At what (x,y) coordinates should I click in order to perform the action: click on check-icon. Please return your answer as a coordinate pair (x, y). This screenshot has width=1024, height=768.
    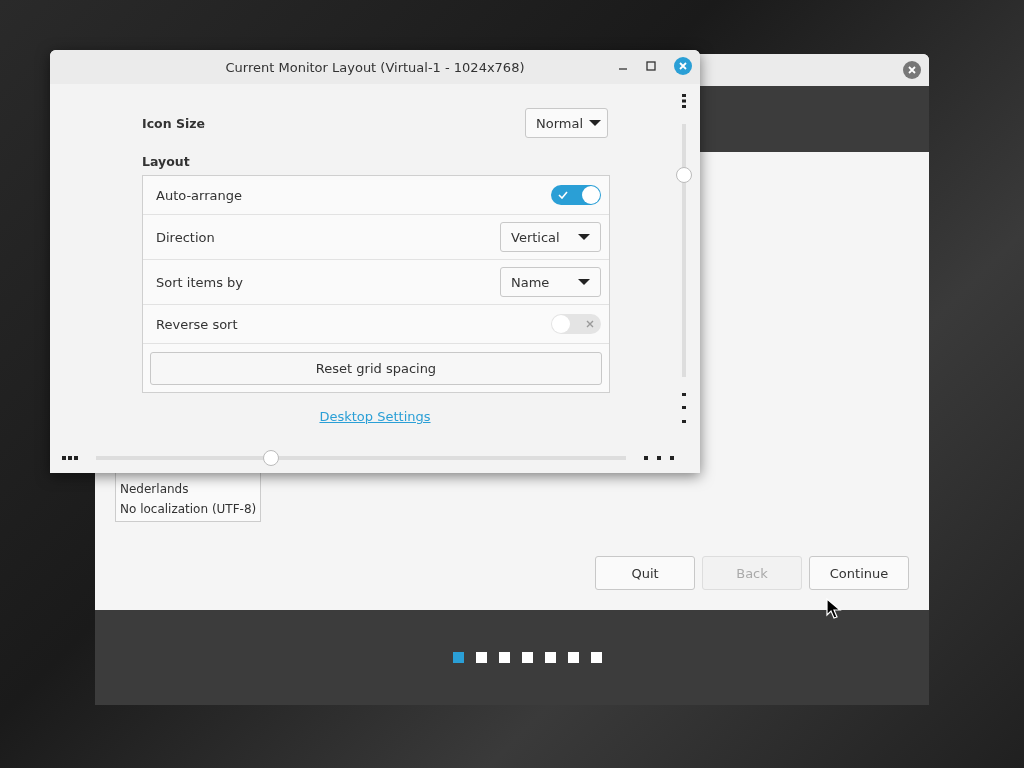
    Looking at the image, I should click on (563, 195).